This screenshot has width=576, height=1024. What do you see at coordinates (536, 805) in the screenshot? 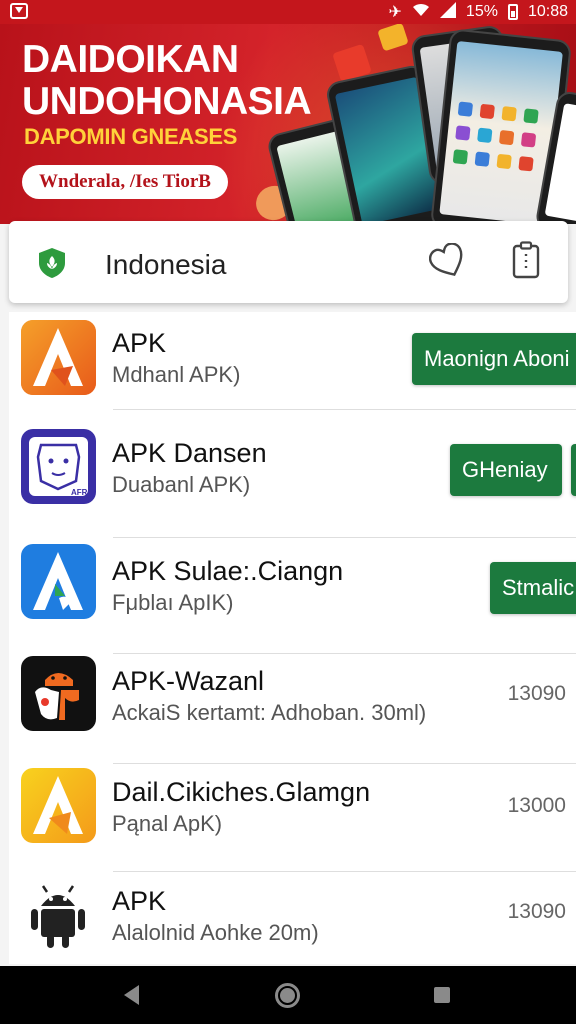
I see `app-download-count: 13000` at bounding box center [536, 805].